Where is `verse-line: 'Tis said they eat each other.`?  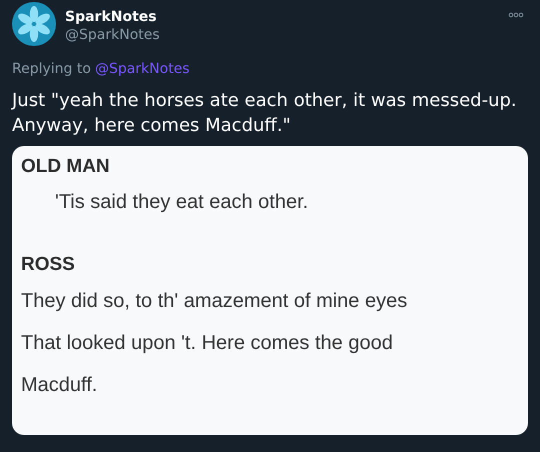
verse-line: 'Tis said they eat each other. is located at coordinates (182, 202).